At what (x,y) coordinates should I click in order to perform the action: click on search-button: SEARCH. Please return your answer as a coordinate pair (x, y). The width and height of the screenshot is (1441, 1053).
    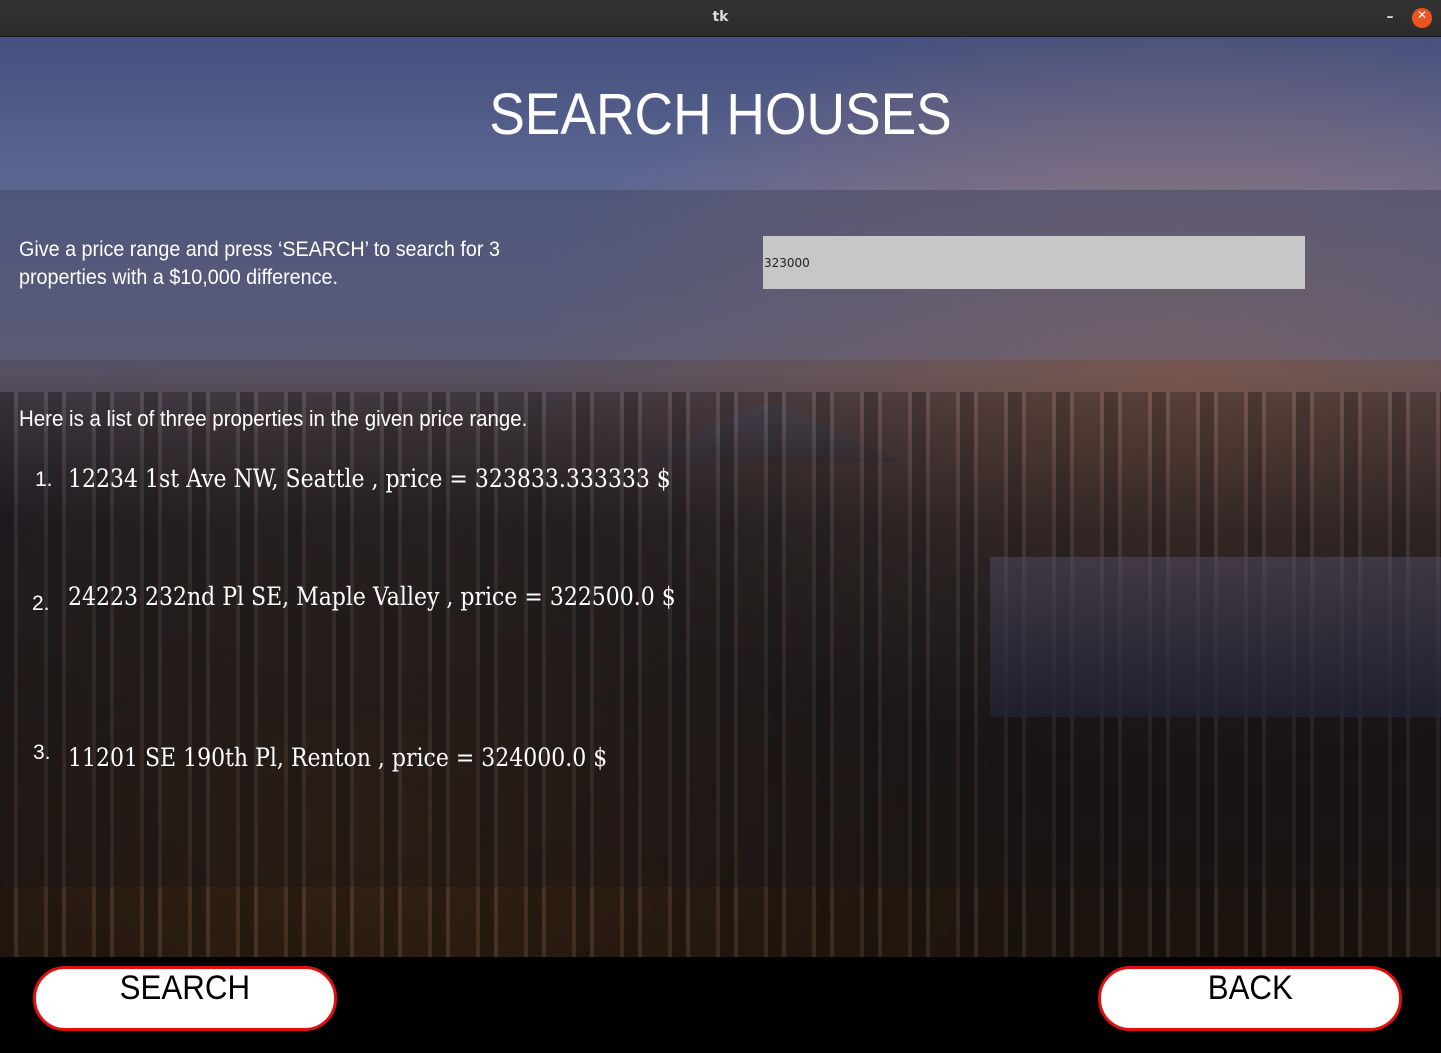
    Looking at the image, I should click on (185, 998).